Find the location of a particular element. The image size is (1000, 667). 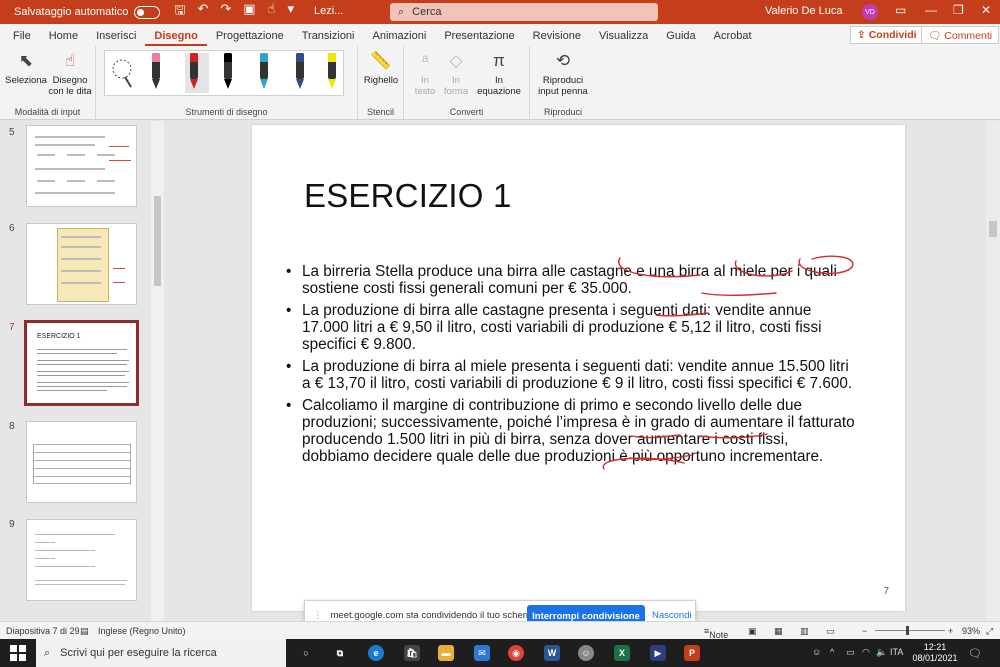

ink-math-label: In equazione is located at coordinates (499, 86).